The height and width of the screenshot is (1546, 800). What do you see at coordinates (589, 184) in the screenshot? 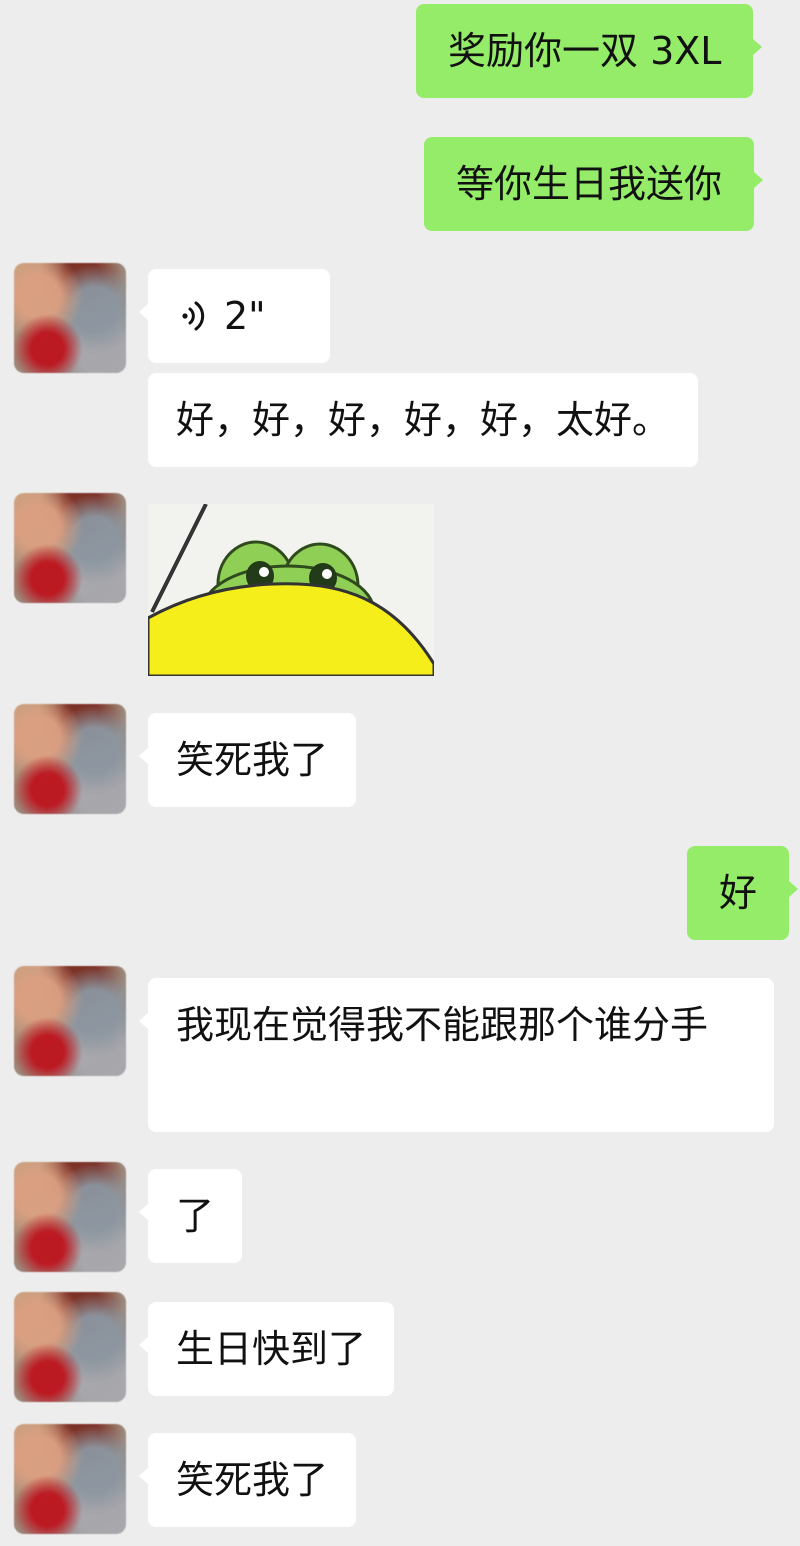
I see `message-text: 等你生日我送你` at bounding box center [589, 184].